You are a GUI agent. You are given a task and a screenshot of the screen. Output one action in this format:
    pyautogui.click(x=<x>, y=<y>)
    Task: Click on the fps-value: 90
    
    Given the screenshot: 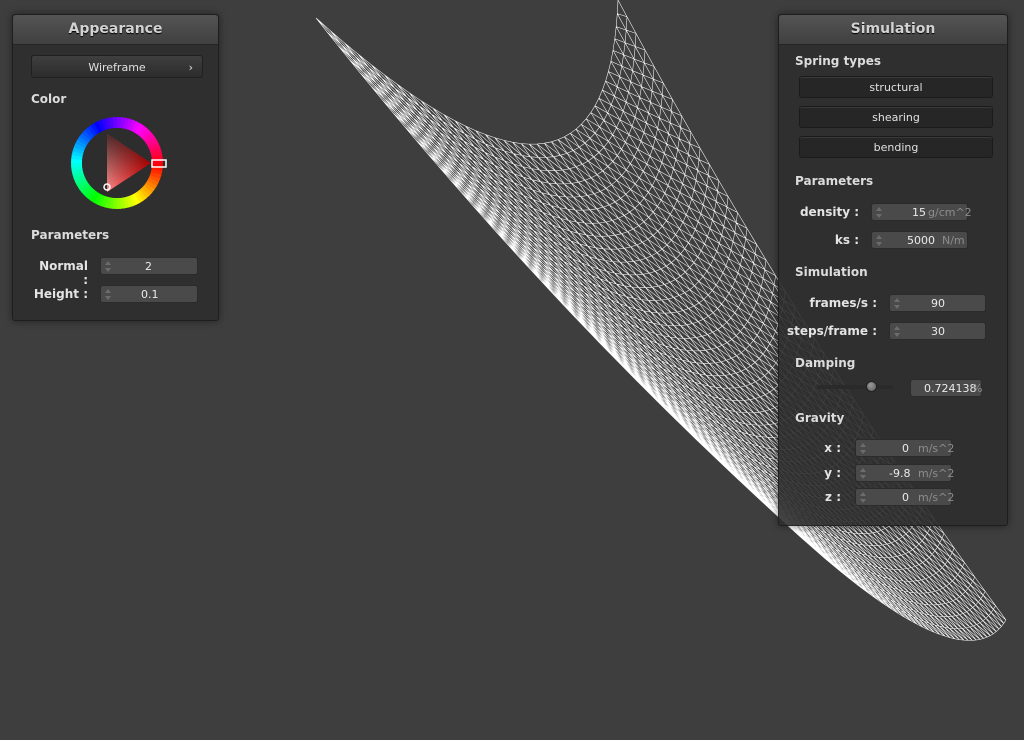 What is the action you would take?
    pyautogui.click(x=938, y=303)
    